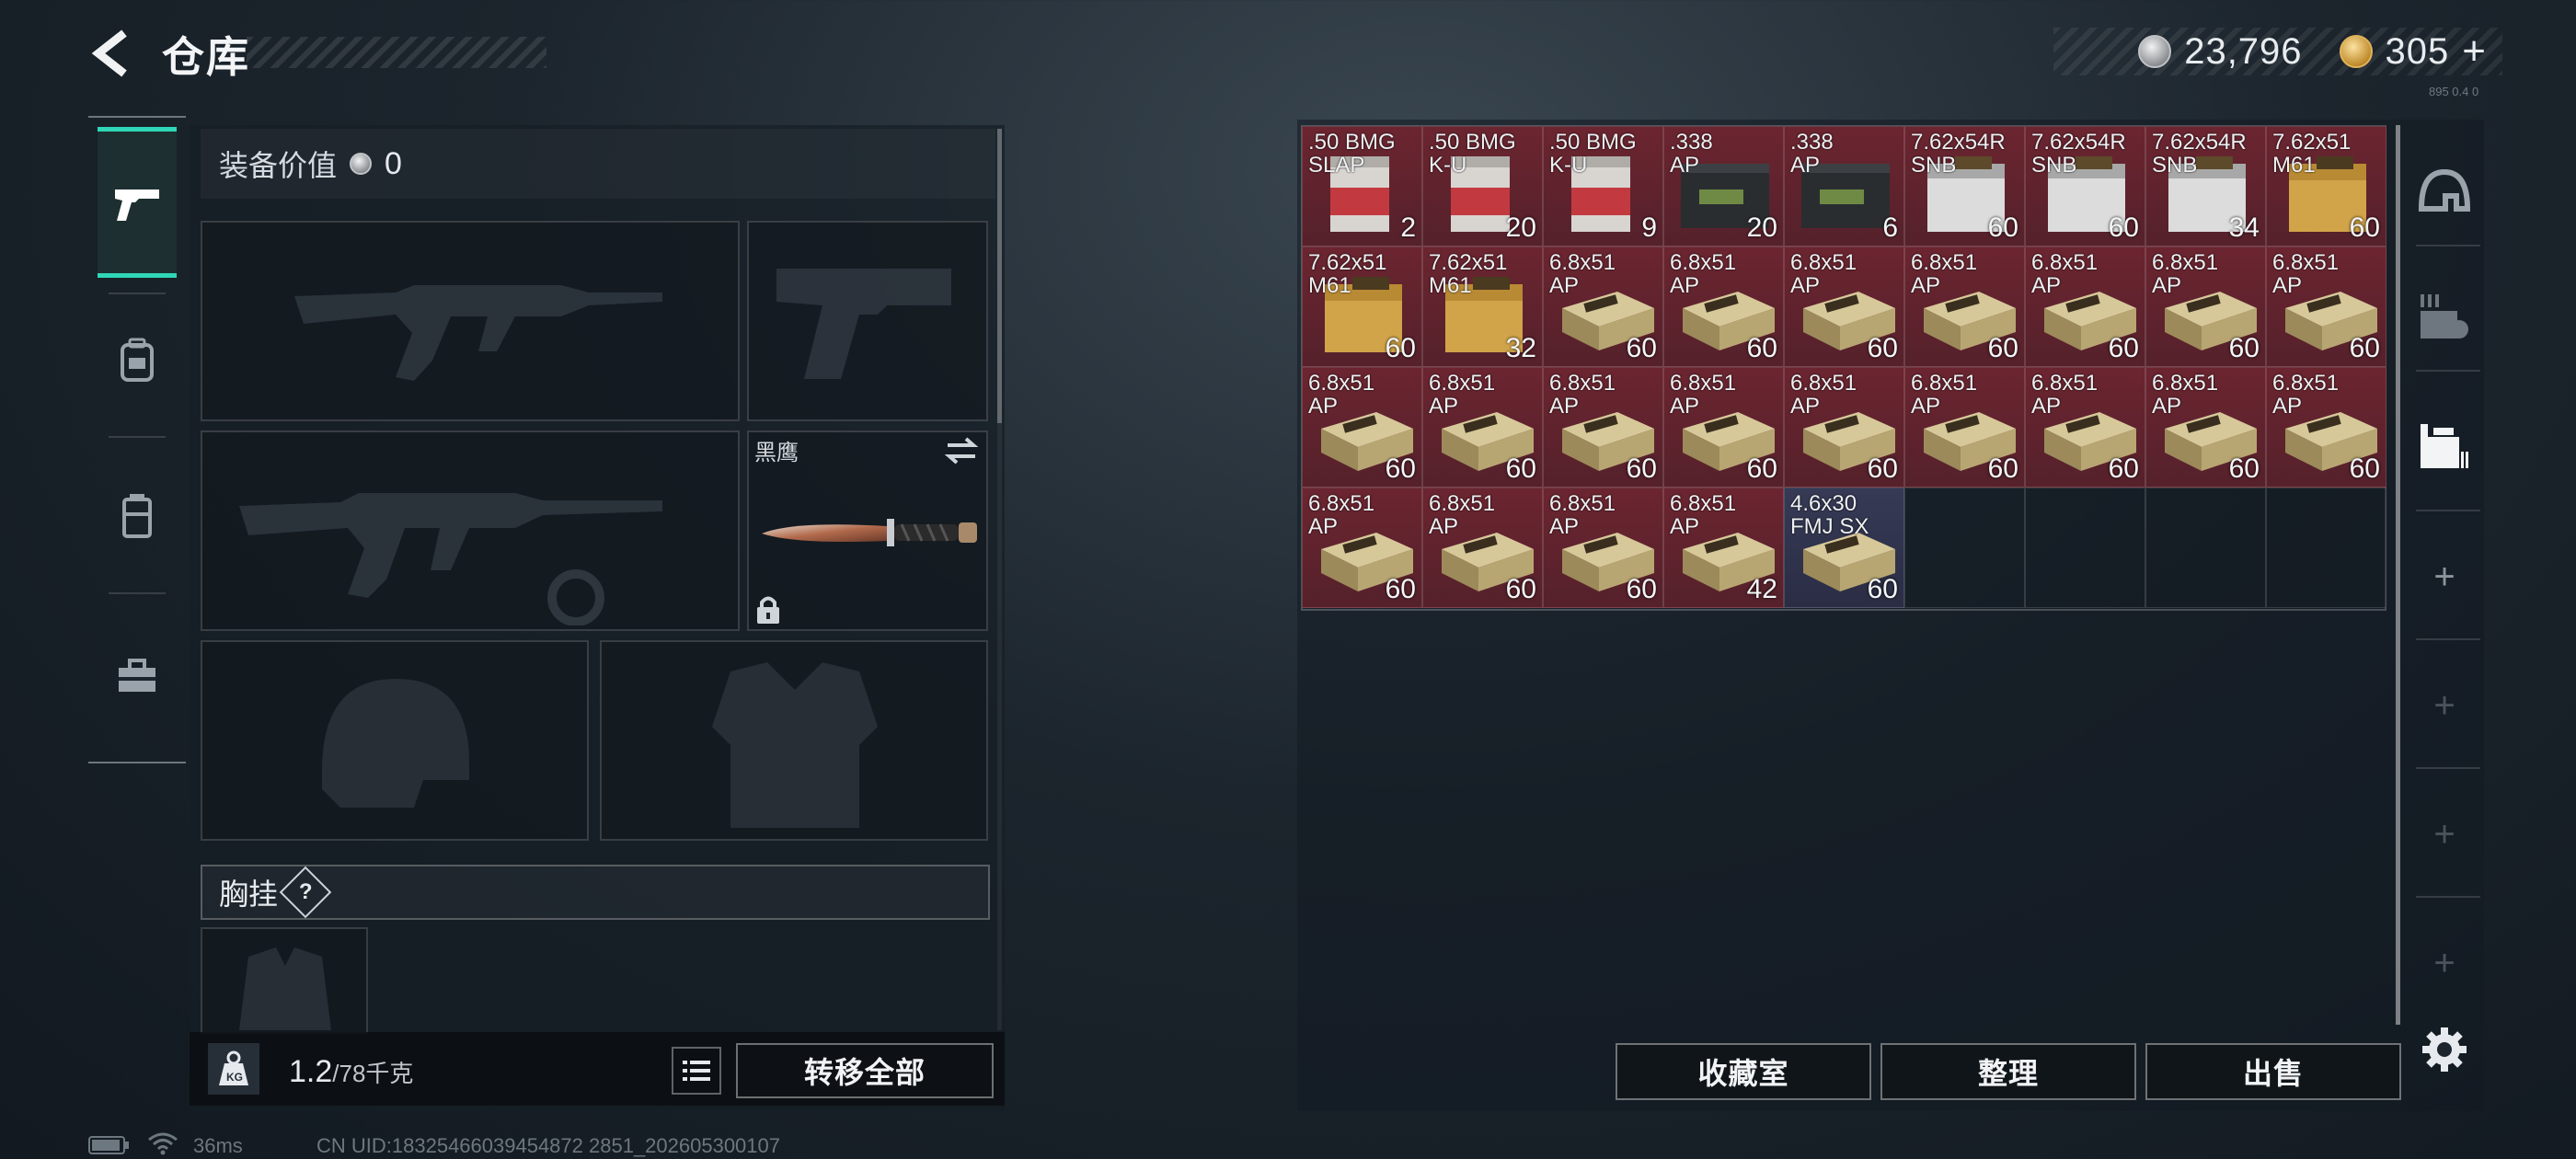 This screenshot has height=1159, width=2576. I want to click on storage-item: 6.8x51 AP 42, so click(1723, 548).